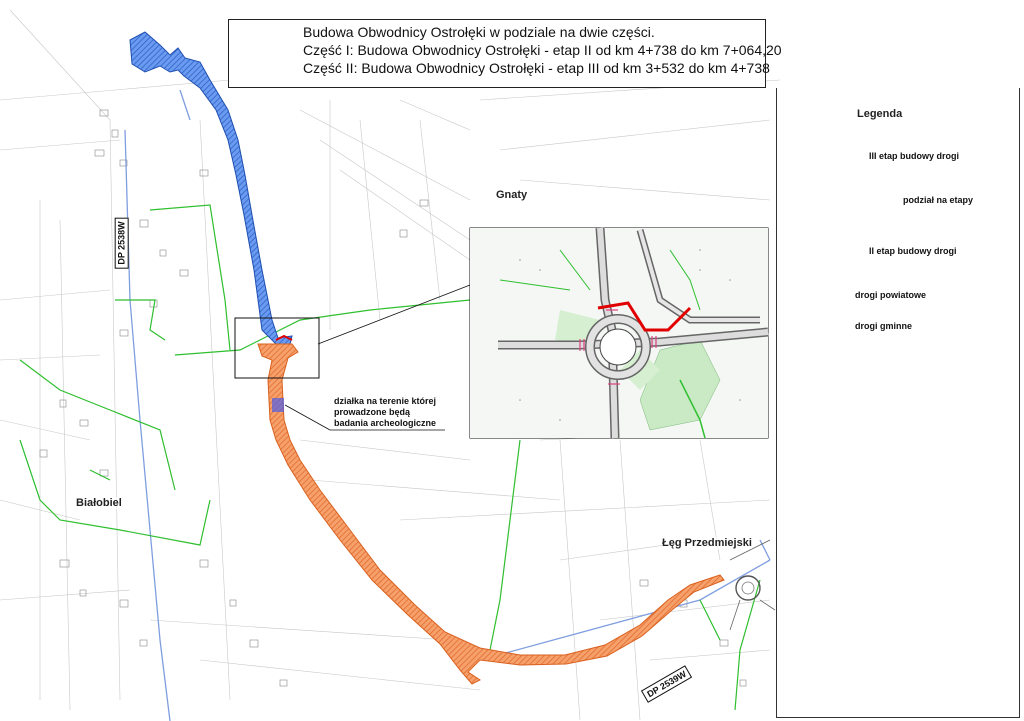 The image size is (1024, 721). I want to click on legend-label-stage-ii: II etap budowy drogi, so click(913, 251).